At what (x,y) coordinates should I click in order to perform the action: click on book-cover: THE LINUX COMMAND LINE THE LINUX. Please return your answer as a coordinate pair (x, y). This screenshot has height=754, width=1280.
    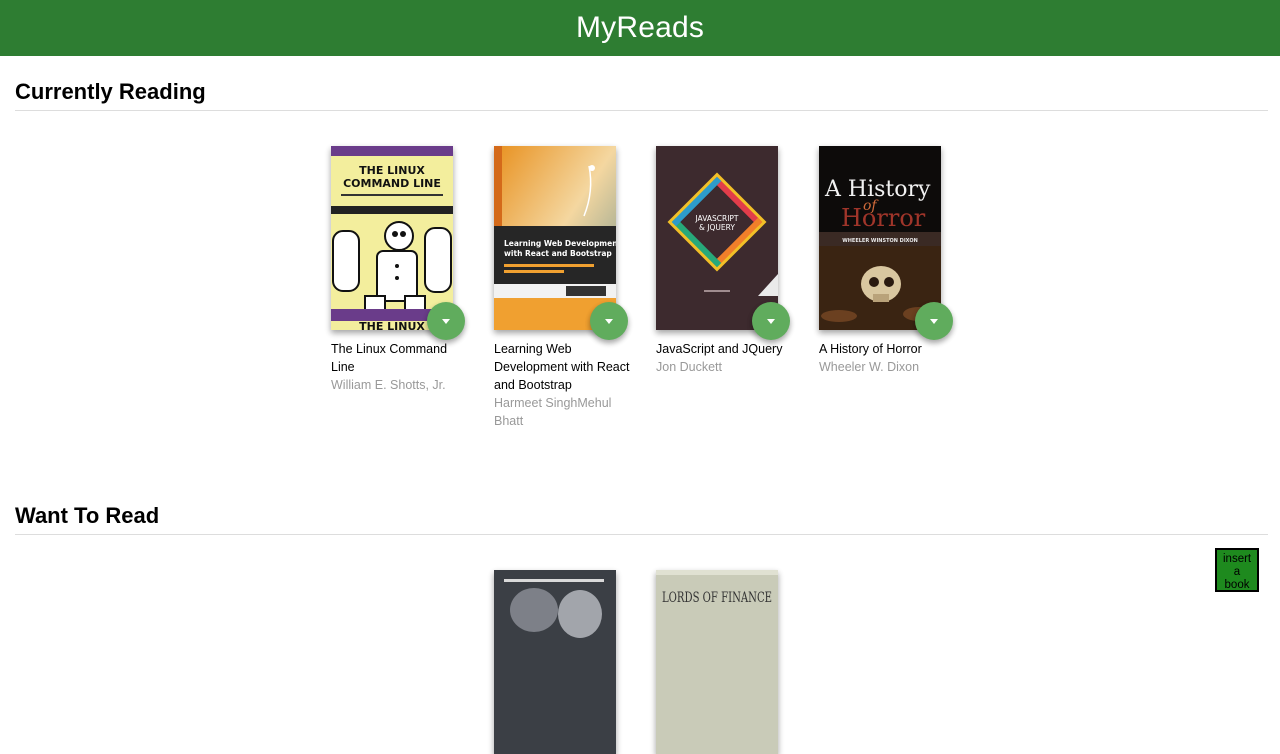
    Looking at the image, I should click on (392, 238).